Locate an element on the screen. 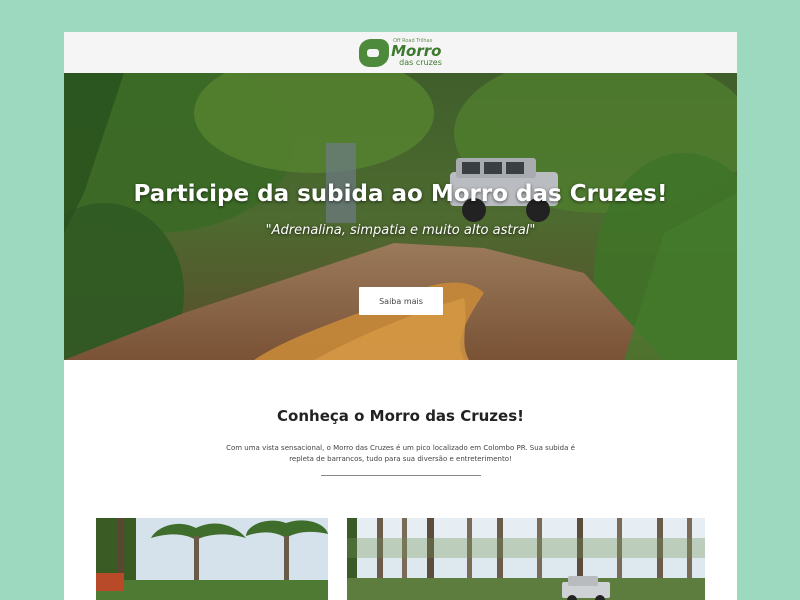 The image size is (800, 600). section-divider is located at coordinates (400, 475).